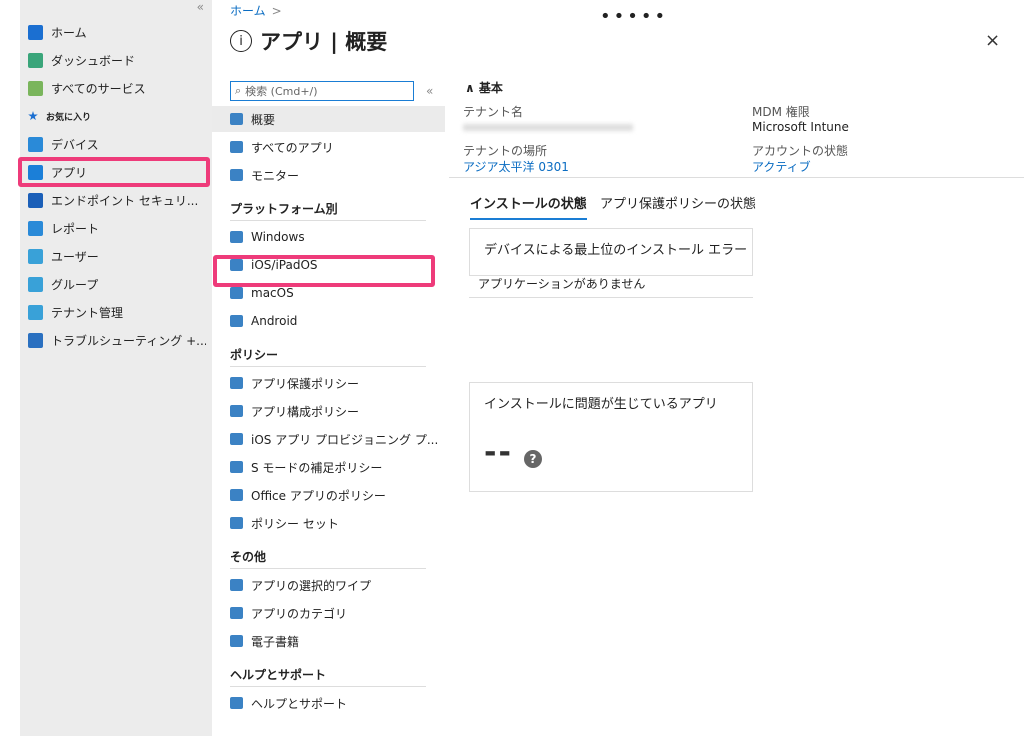  Describe the element at coordinates (781, 112) in the screenshot. I see `mdm-label: MDM 権限` at that location.